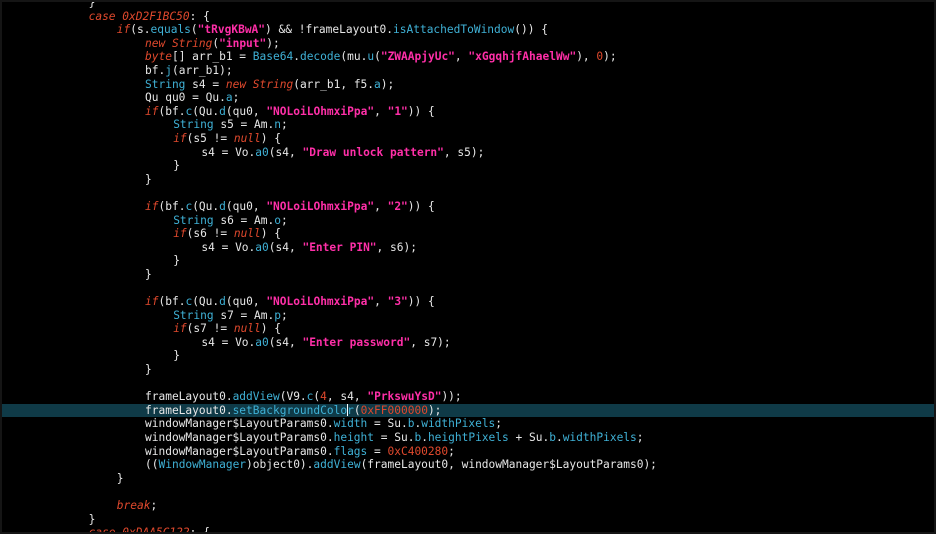 The height and width of the screenshot is (534, 936). Describe the element at coordinates (210, 138) in the screenshot. I see `code-token: (s5 !=` at that location.